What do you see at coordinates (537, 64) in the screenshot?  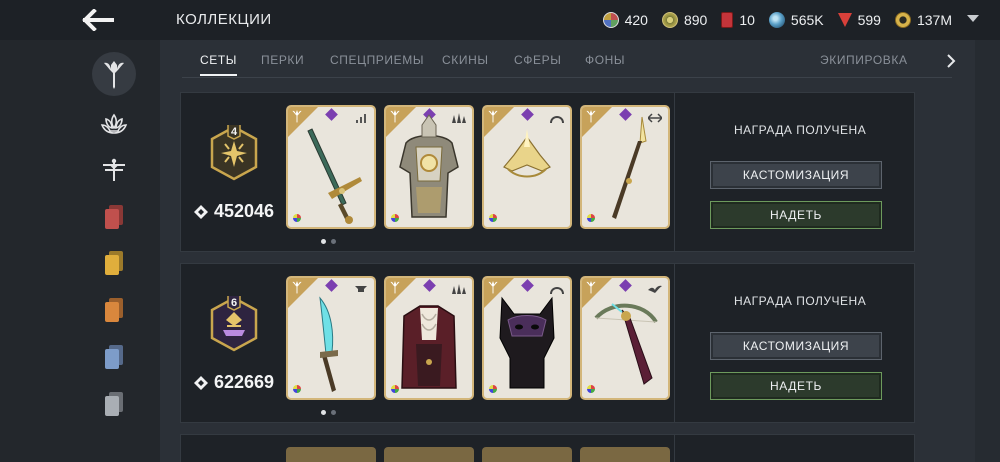 I see `tab-spheres: СФЕРЫ` at bounding box center [537, 64].